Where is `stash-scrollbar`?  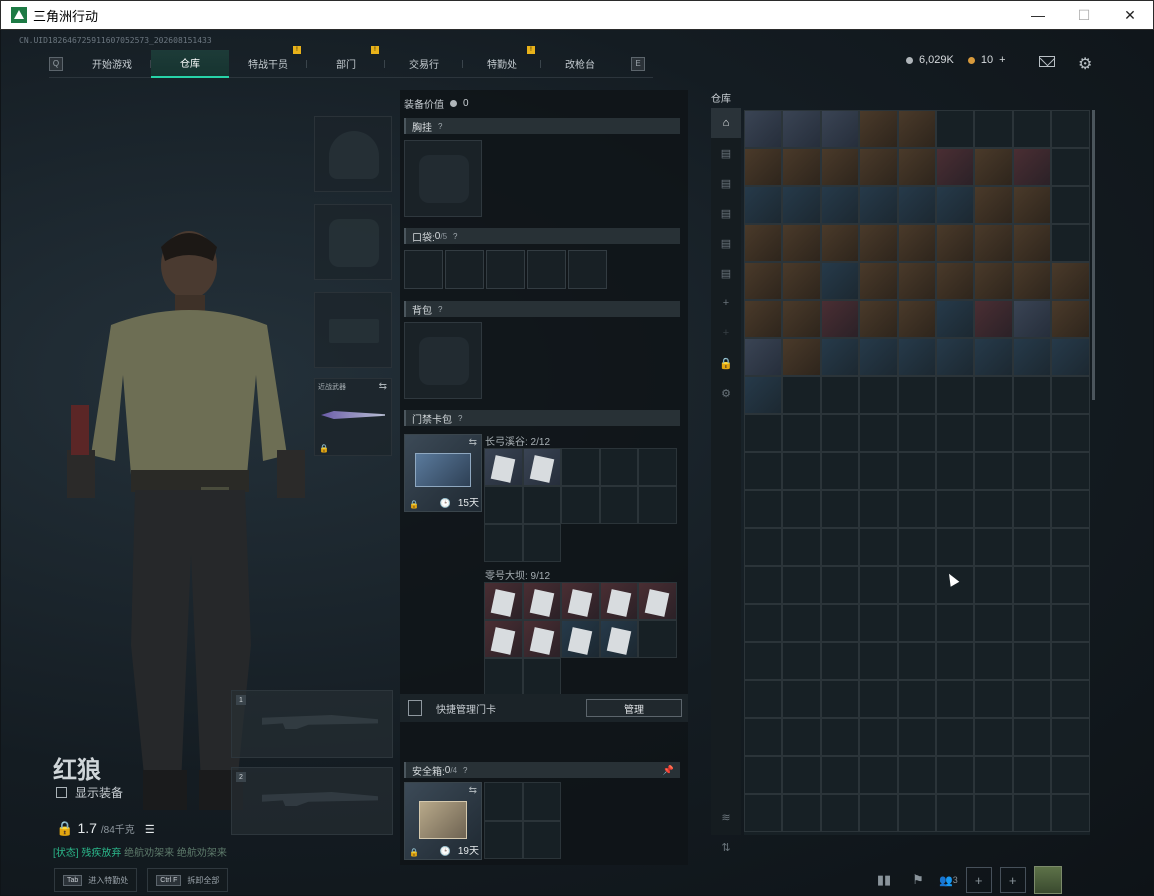 stash-scrollbar is located at coordinates (1093, 255).